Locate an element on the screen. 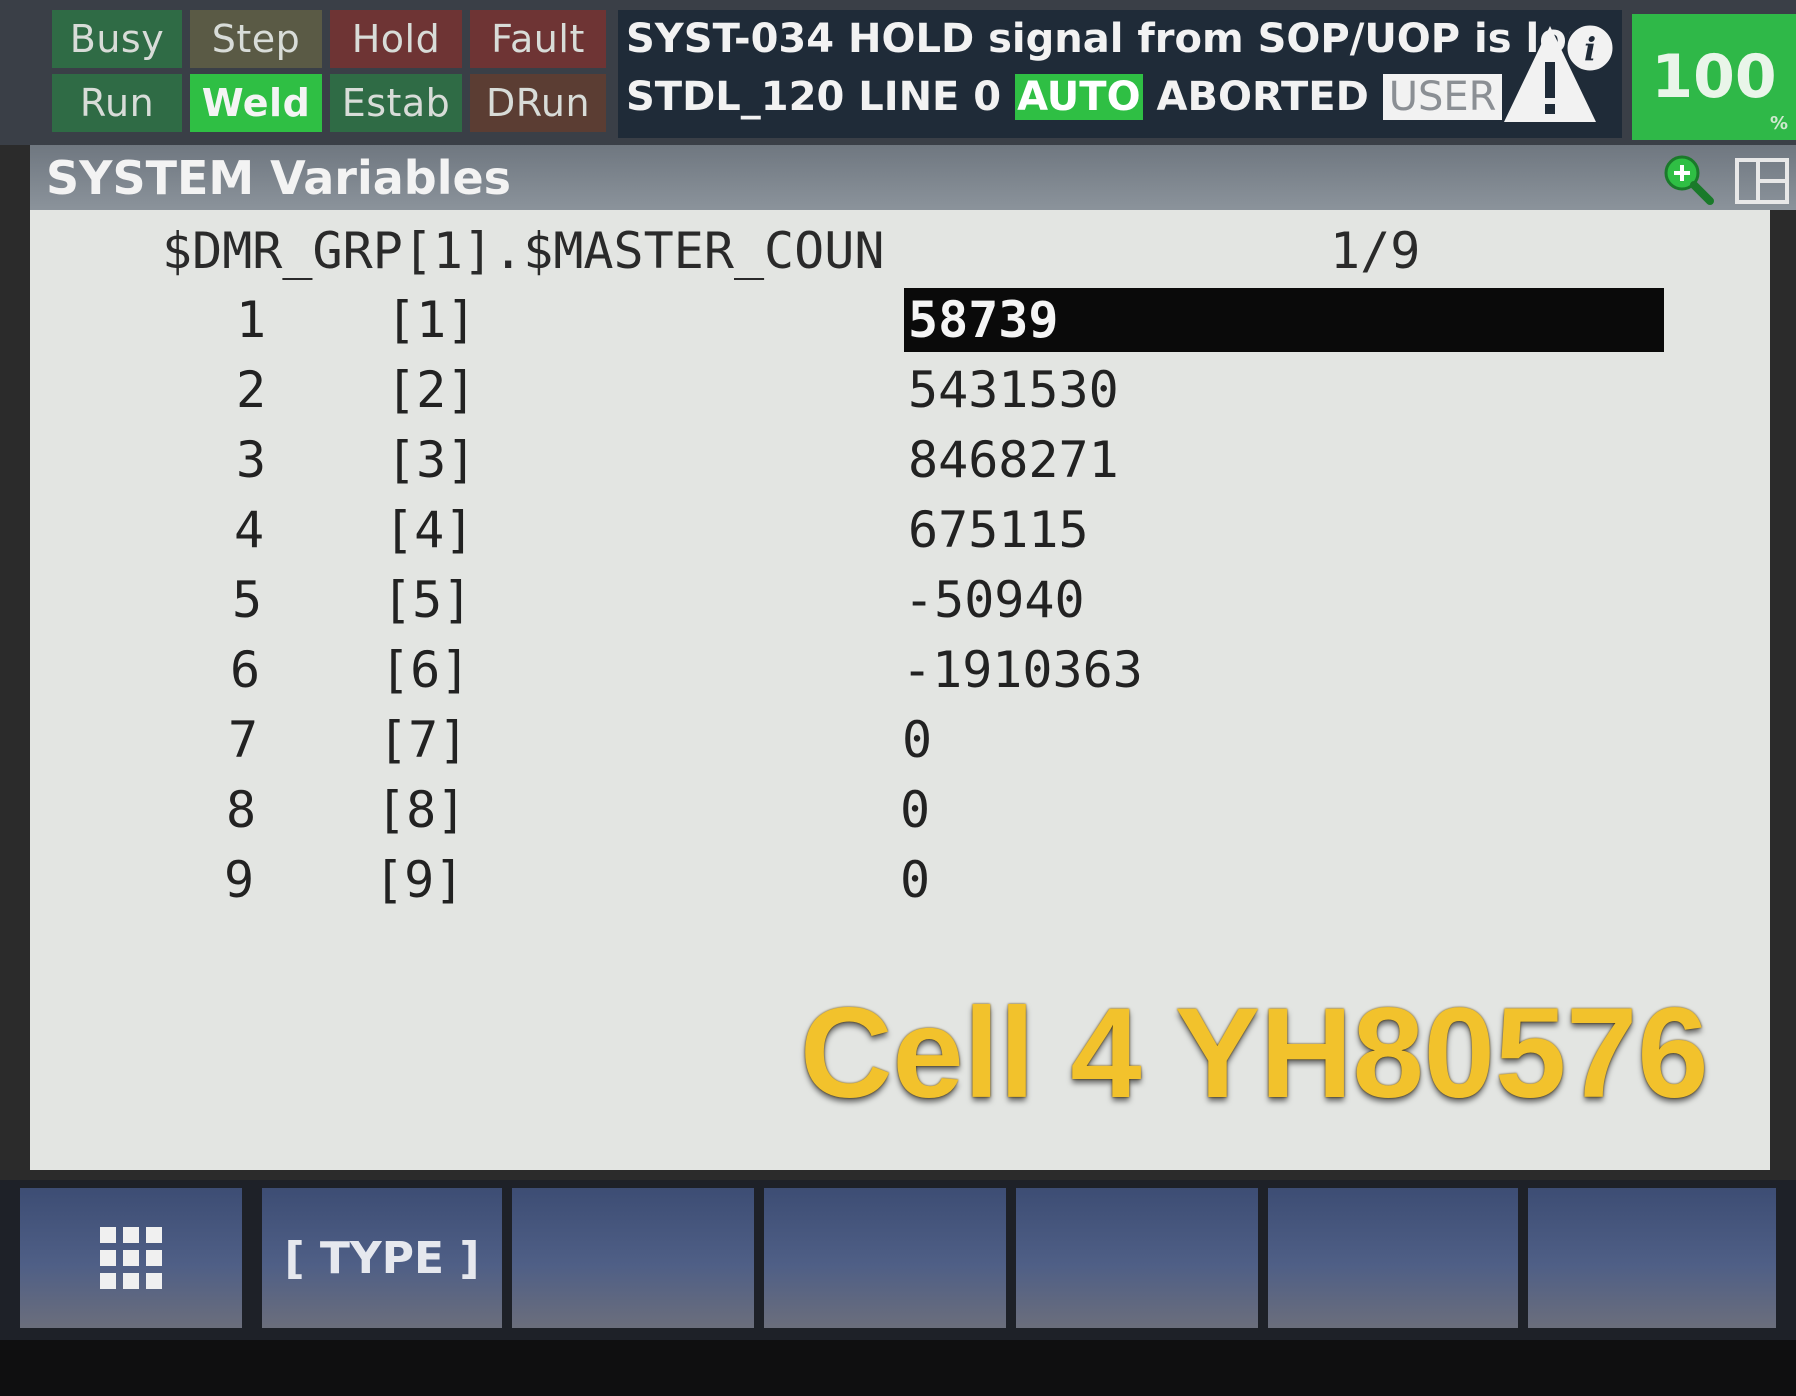  status-step: Step is located at coordinates (256, 39).